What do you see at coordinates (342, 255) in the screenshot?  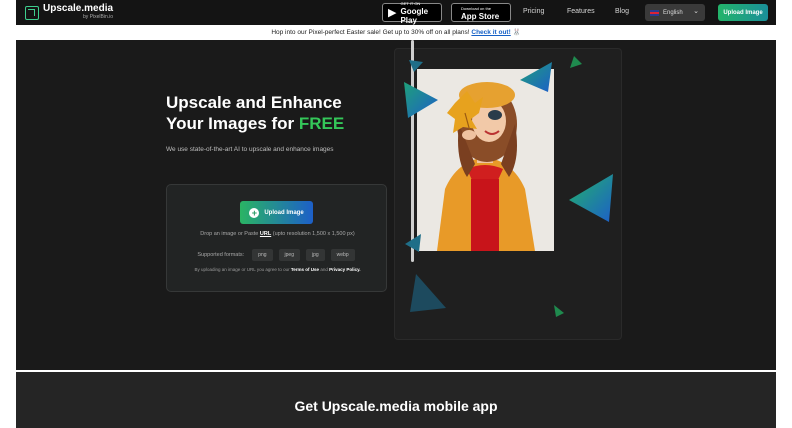 I see `format-chip-webp: webp` at bounding box center [342, 255].